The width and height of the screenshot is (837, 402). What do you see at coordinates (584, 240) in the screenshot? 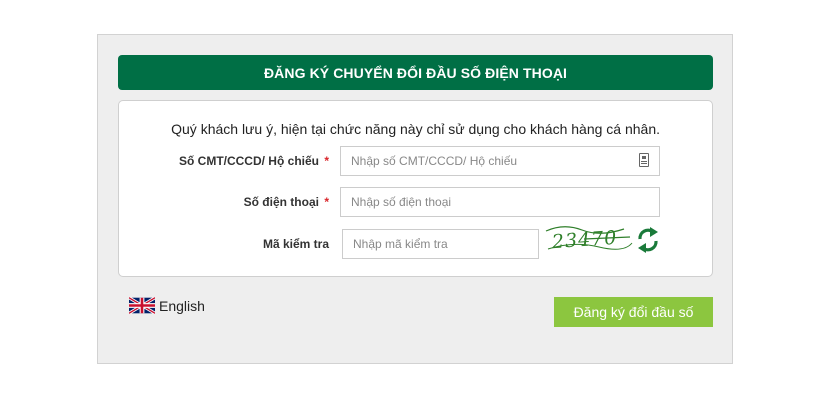
I see `captcha-text: 23470` at bounding box center [584, 240].